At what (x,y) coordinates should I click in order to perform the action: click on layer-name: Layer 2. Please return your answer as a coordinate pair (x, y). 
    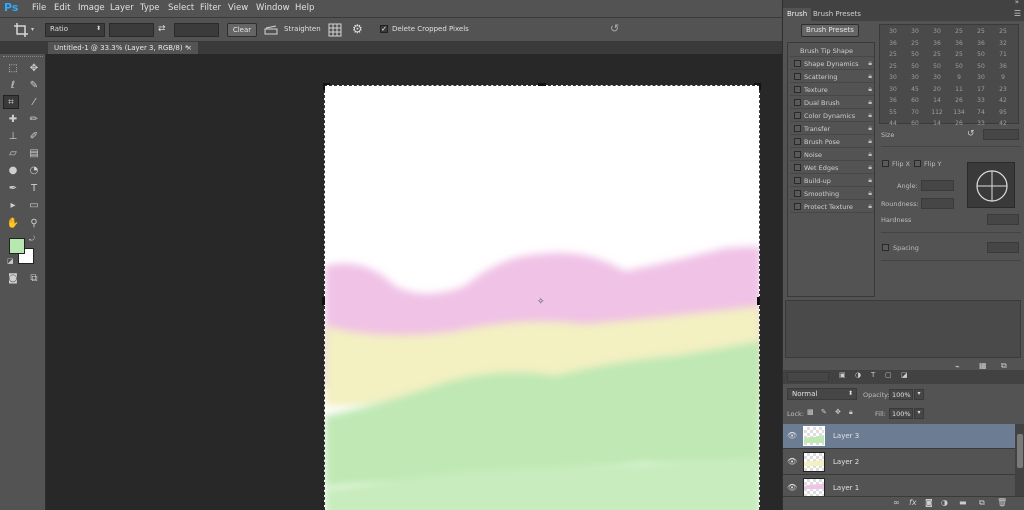
    Looking at the image, I should click on (846, 462).